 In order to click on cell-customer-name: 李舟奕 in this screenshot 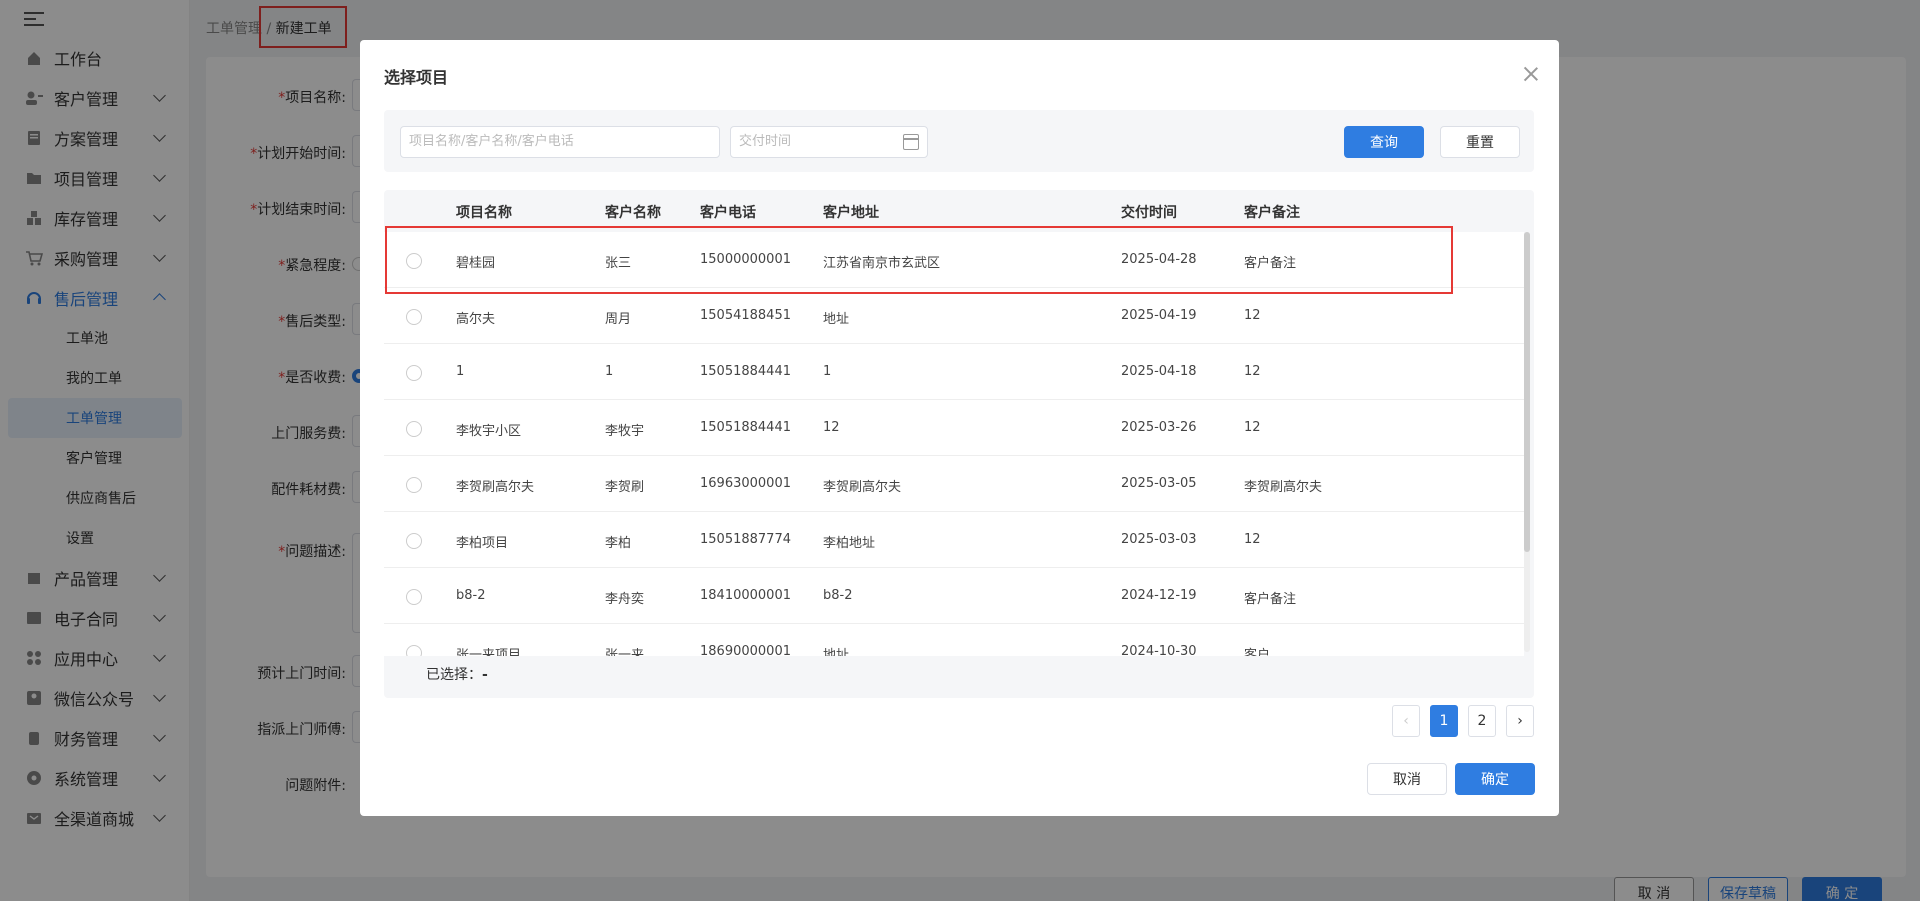, I will do `click(625, 599)`.